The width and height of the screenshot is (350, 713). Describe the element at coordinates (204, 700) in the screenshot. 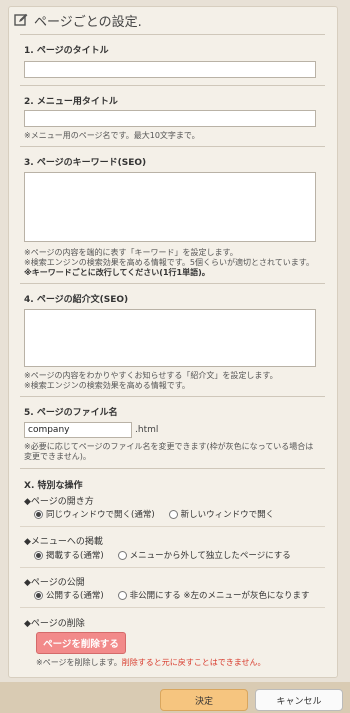

I see `ok-button: 決定` at that location.